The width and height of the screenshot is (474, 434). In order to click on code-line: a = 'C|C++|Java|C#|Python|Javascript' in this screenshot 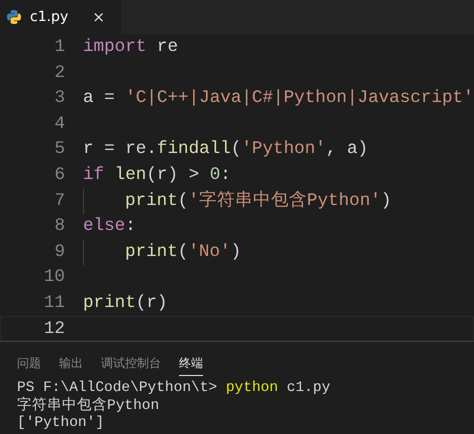, I will do `click(278, 98)`.